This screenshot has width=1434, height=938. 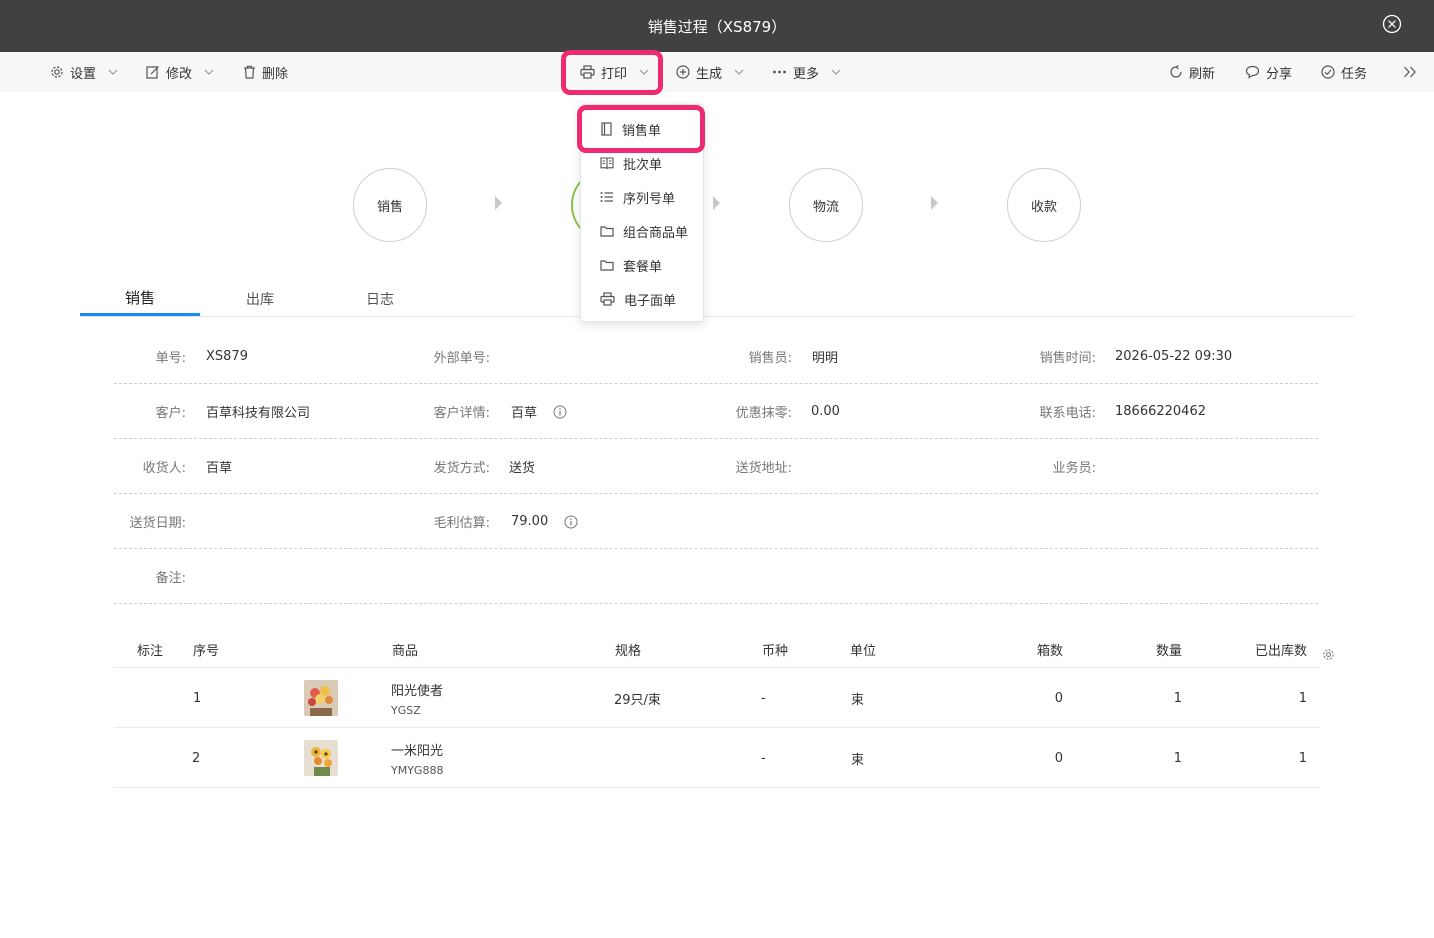 I want to click on settings-button: 设置, so click(x=84, y=72).